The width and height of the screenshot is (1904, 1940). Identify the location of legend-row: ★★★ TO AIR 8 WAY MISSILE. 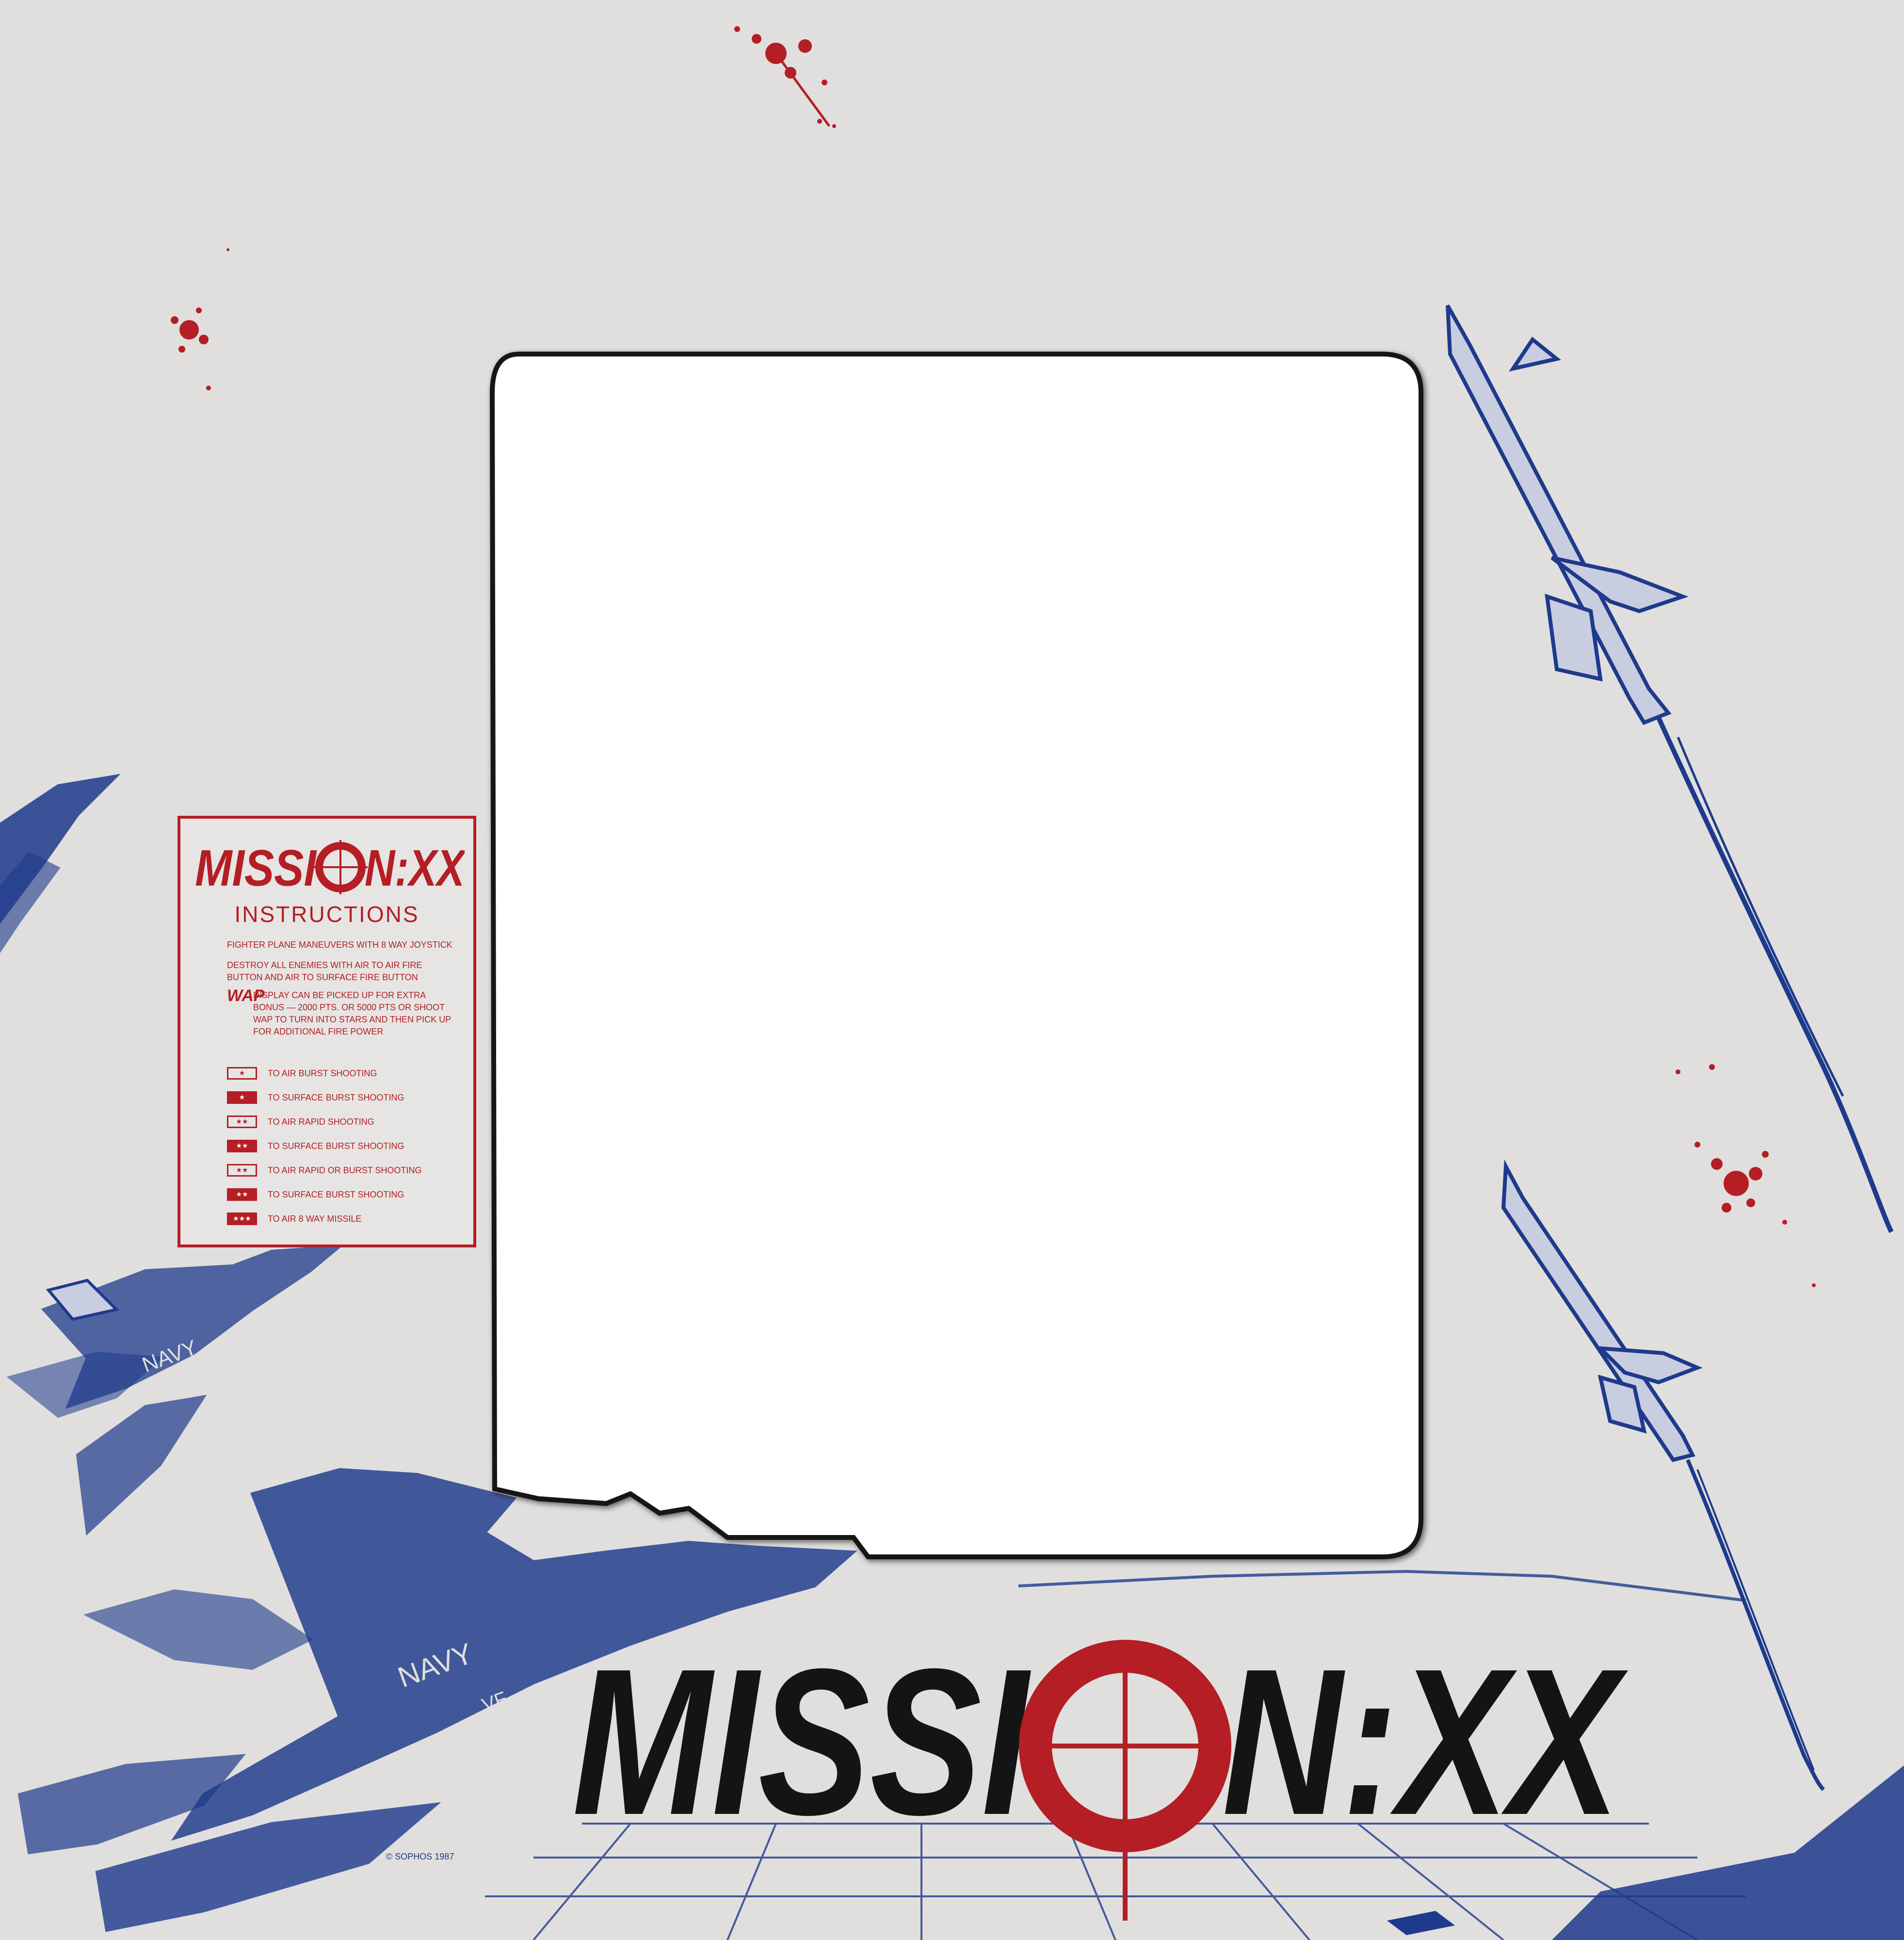
(343, 1219).